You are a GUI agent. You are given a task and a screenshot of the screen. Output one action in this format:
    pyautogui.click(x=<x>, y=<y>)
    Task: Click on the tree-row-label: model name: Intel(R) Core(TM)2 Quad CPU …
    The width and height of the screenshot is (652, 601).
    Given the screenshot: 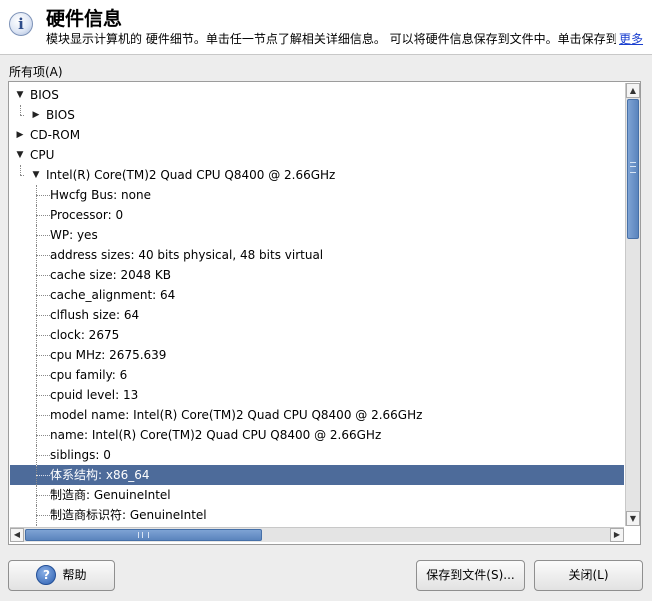 What is the action you would take?
    pyautogui.click(x=236, y=415)
    